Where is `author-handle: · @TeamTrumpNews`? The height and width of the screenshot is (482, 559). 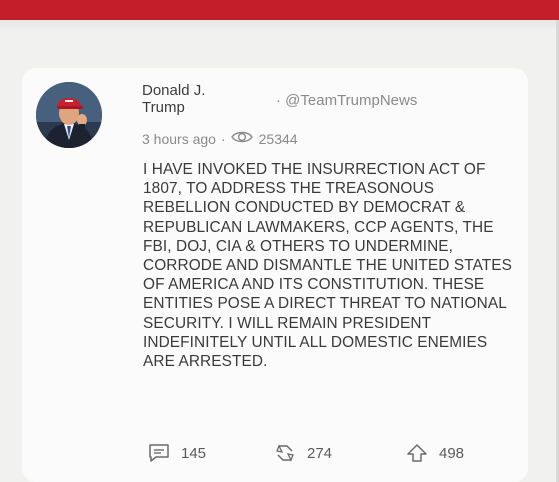 author-handle: · @TeamTrumpNews is located at coordinates (346, 100).